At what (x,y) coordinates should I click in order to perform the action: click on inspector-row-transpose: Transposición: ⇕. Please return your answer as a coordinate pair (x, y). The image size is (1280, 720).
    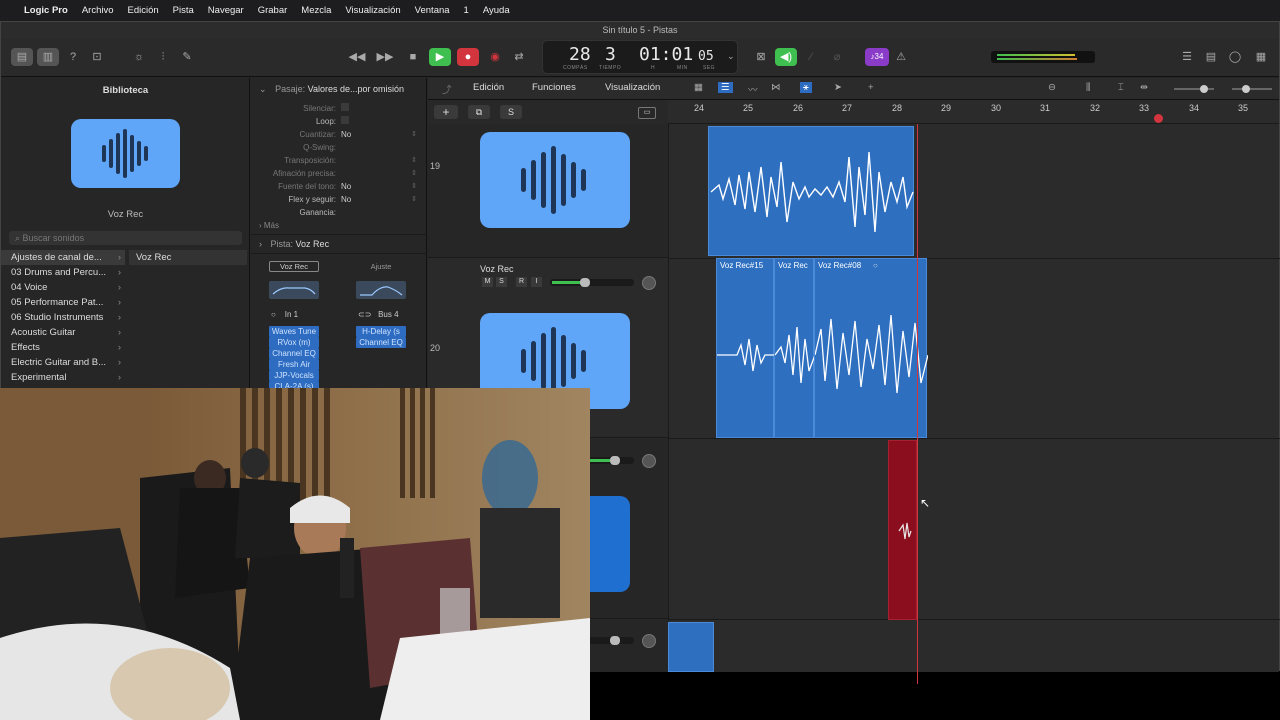
    Looking at the image, I should click on (339, 160).